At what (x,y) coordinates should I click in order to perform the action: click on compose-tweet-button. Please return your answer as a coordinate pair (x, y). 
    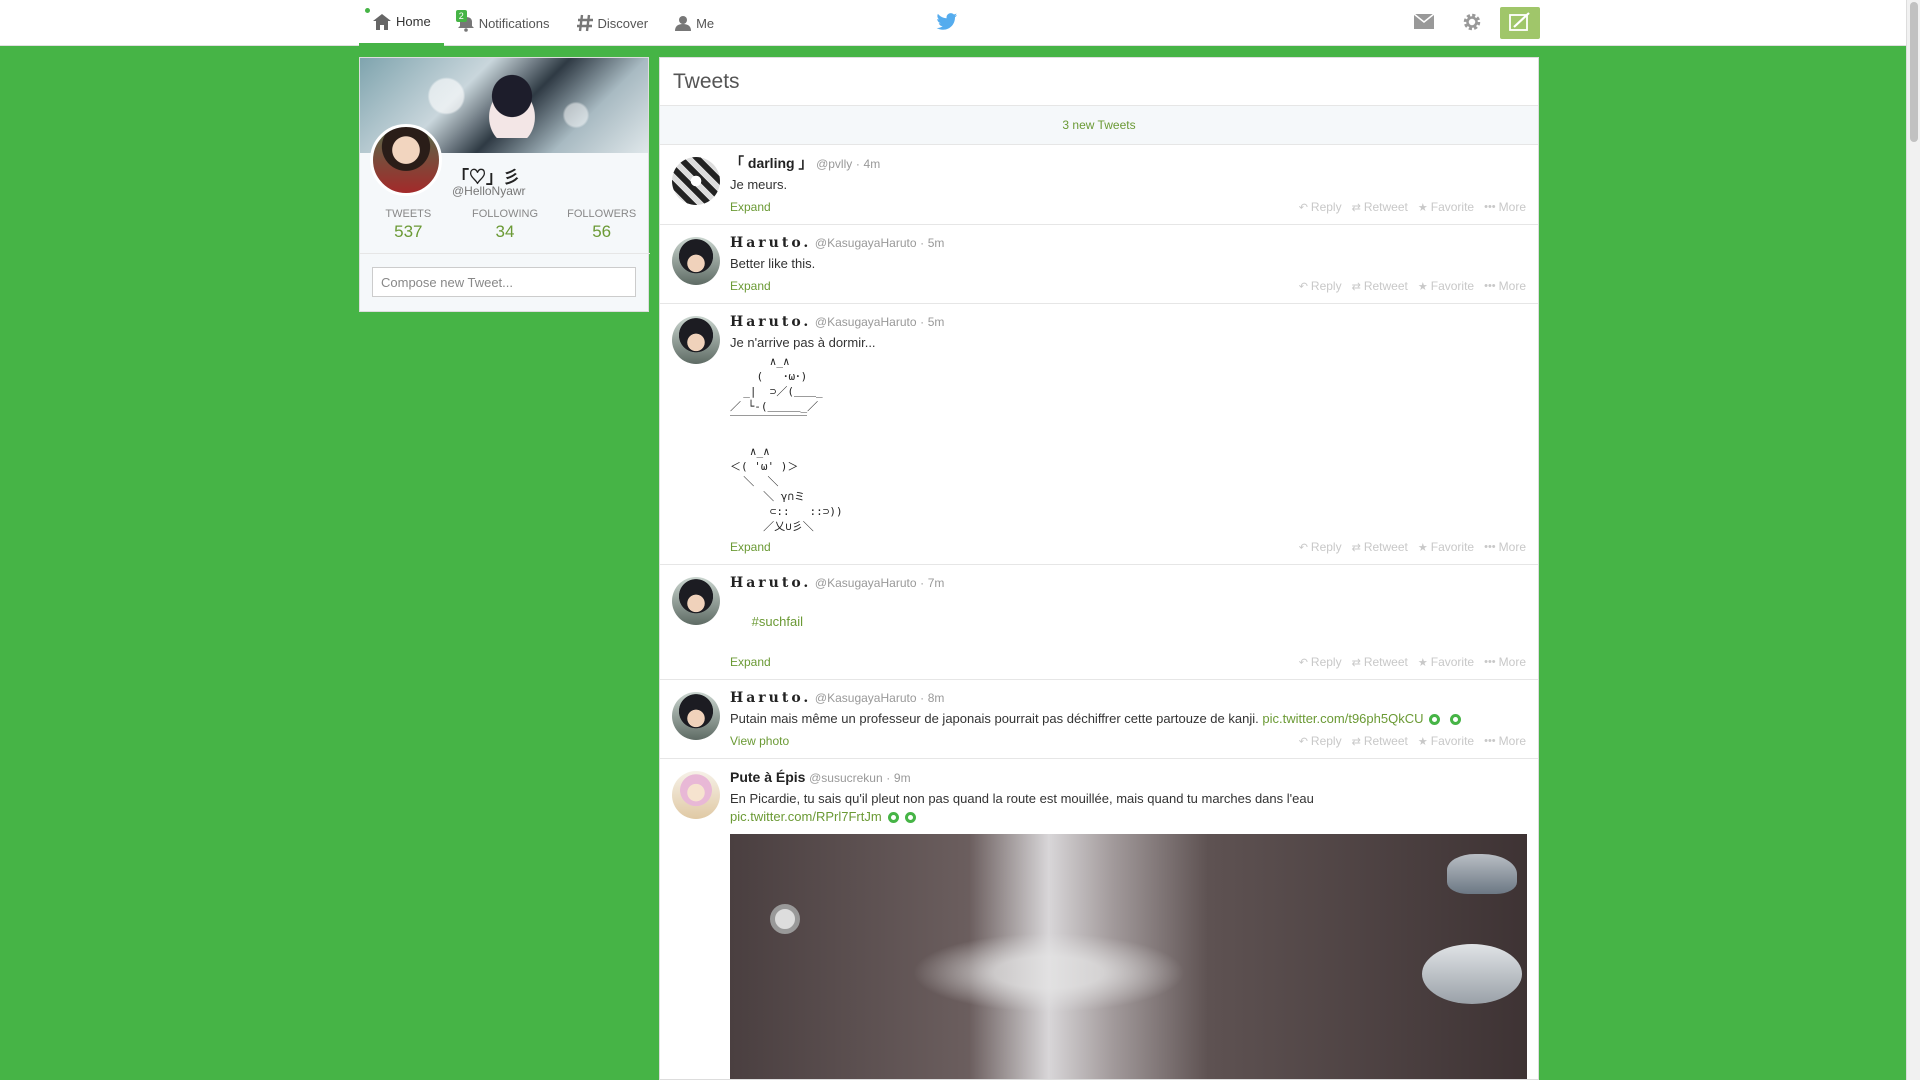
    Looking at the image, I should click on (1520, 23).